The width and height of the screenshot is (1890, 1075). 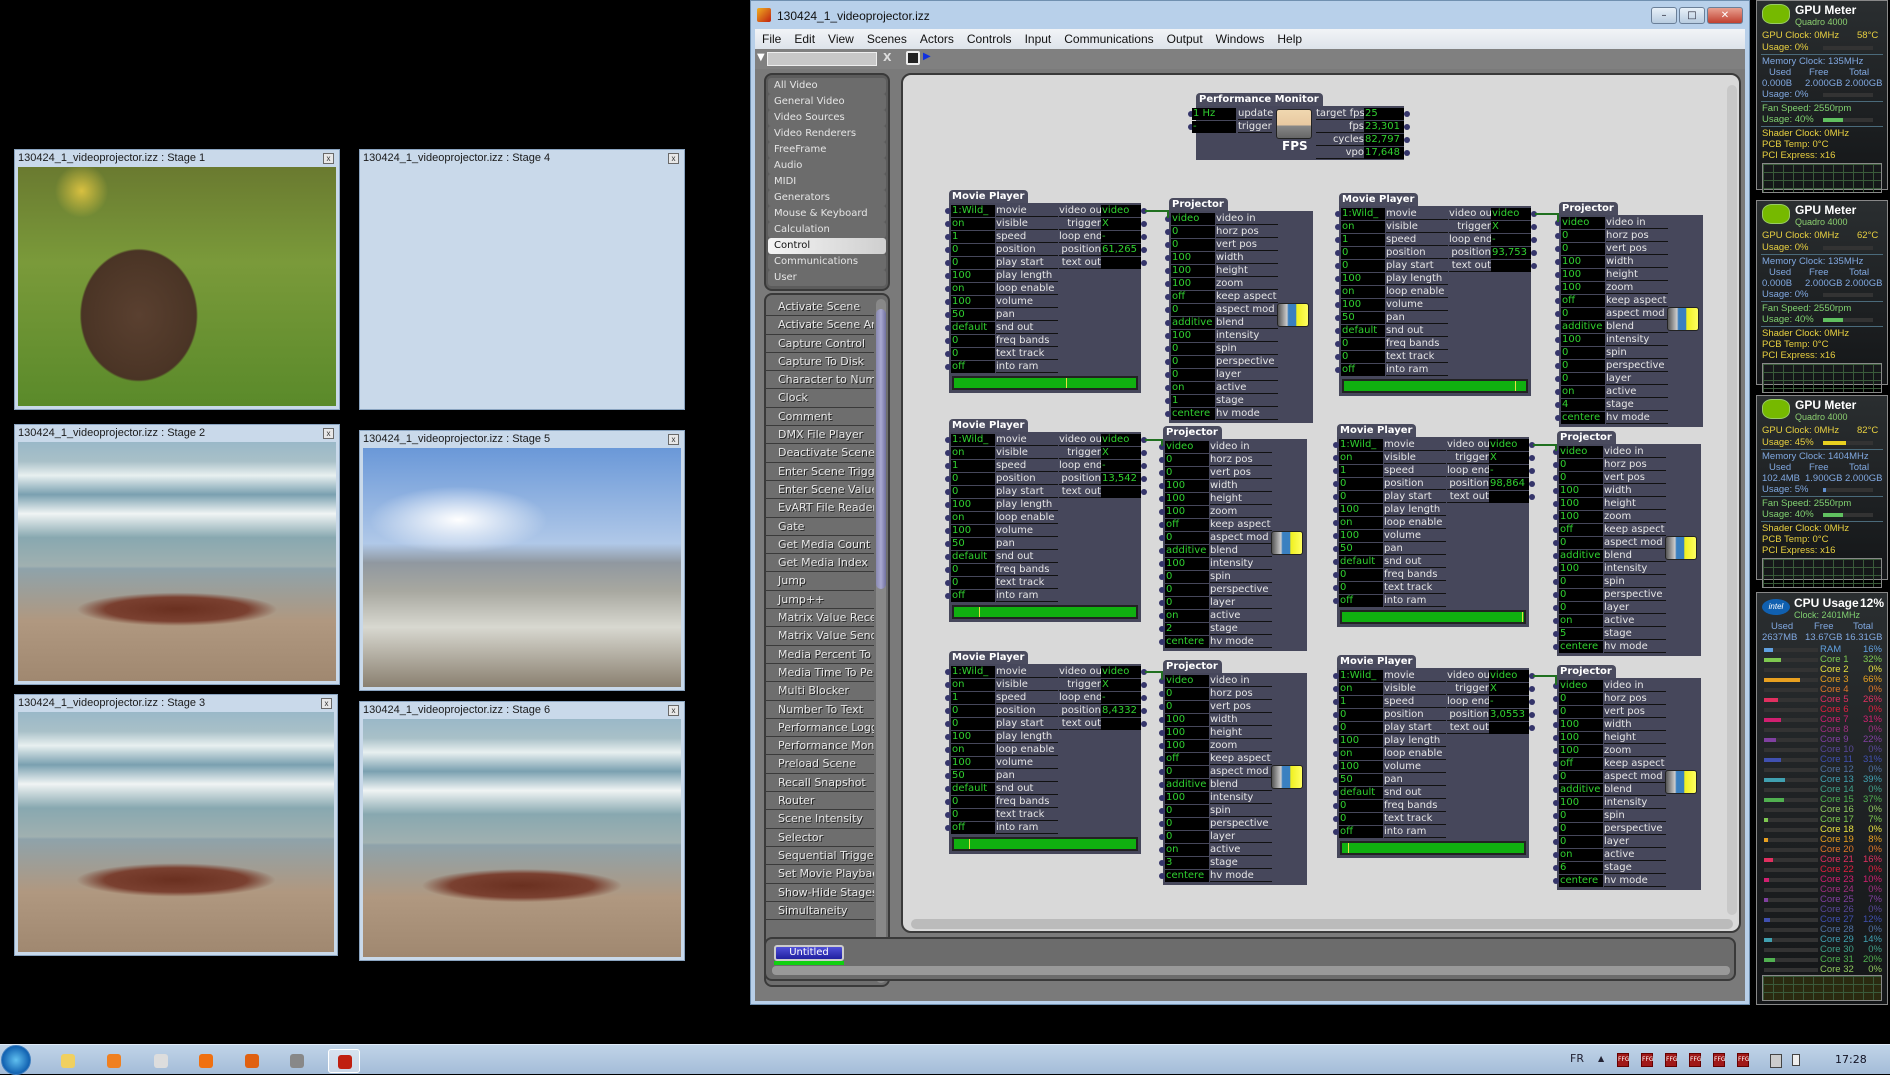 I want to click on input-value: video, so click(x=1187, y=681).